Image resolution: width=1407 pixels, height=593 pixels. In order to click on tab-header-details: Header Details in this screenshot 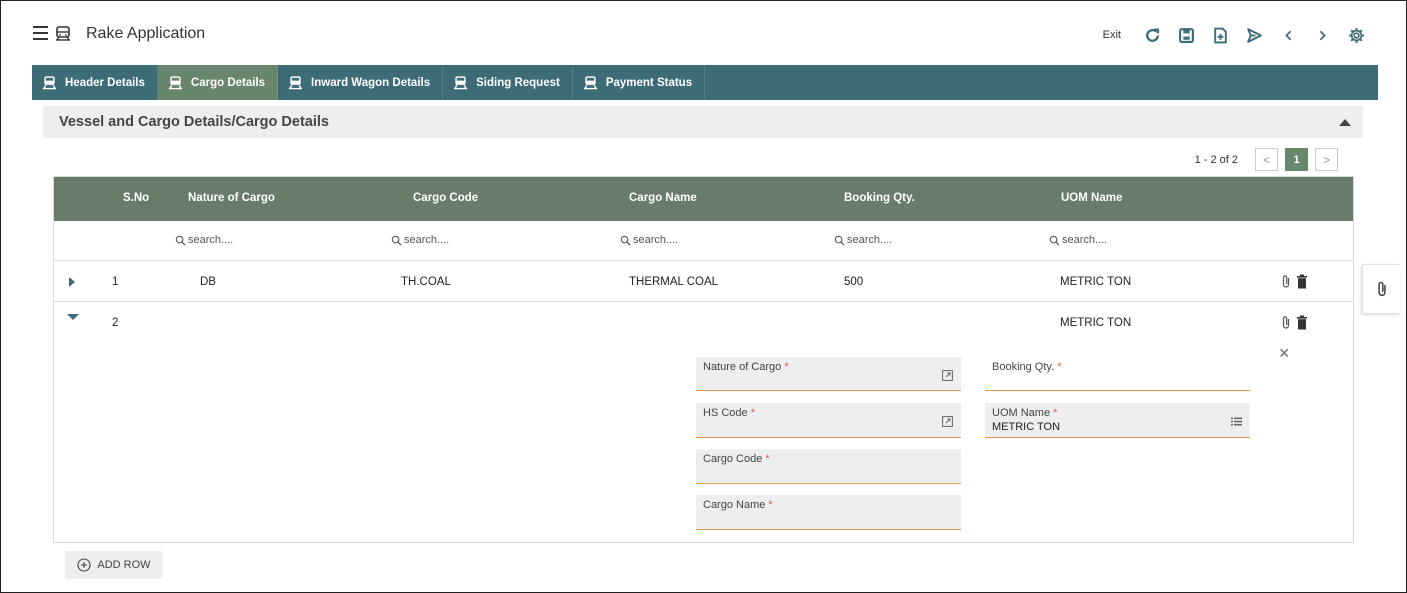, I will do `click(95, 82)`.